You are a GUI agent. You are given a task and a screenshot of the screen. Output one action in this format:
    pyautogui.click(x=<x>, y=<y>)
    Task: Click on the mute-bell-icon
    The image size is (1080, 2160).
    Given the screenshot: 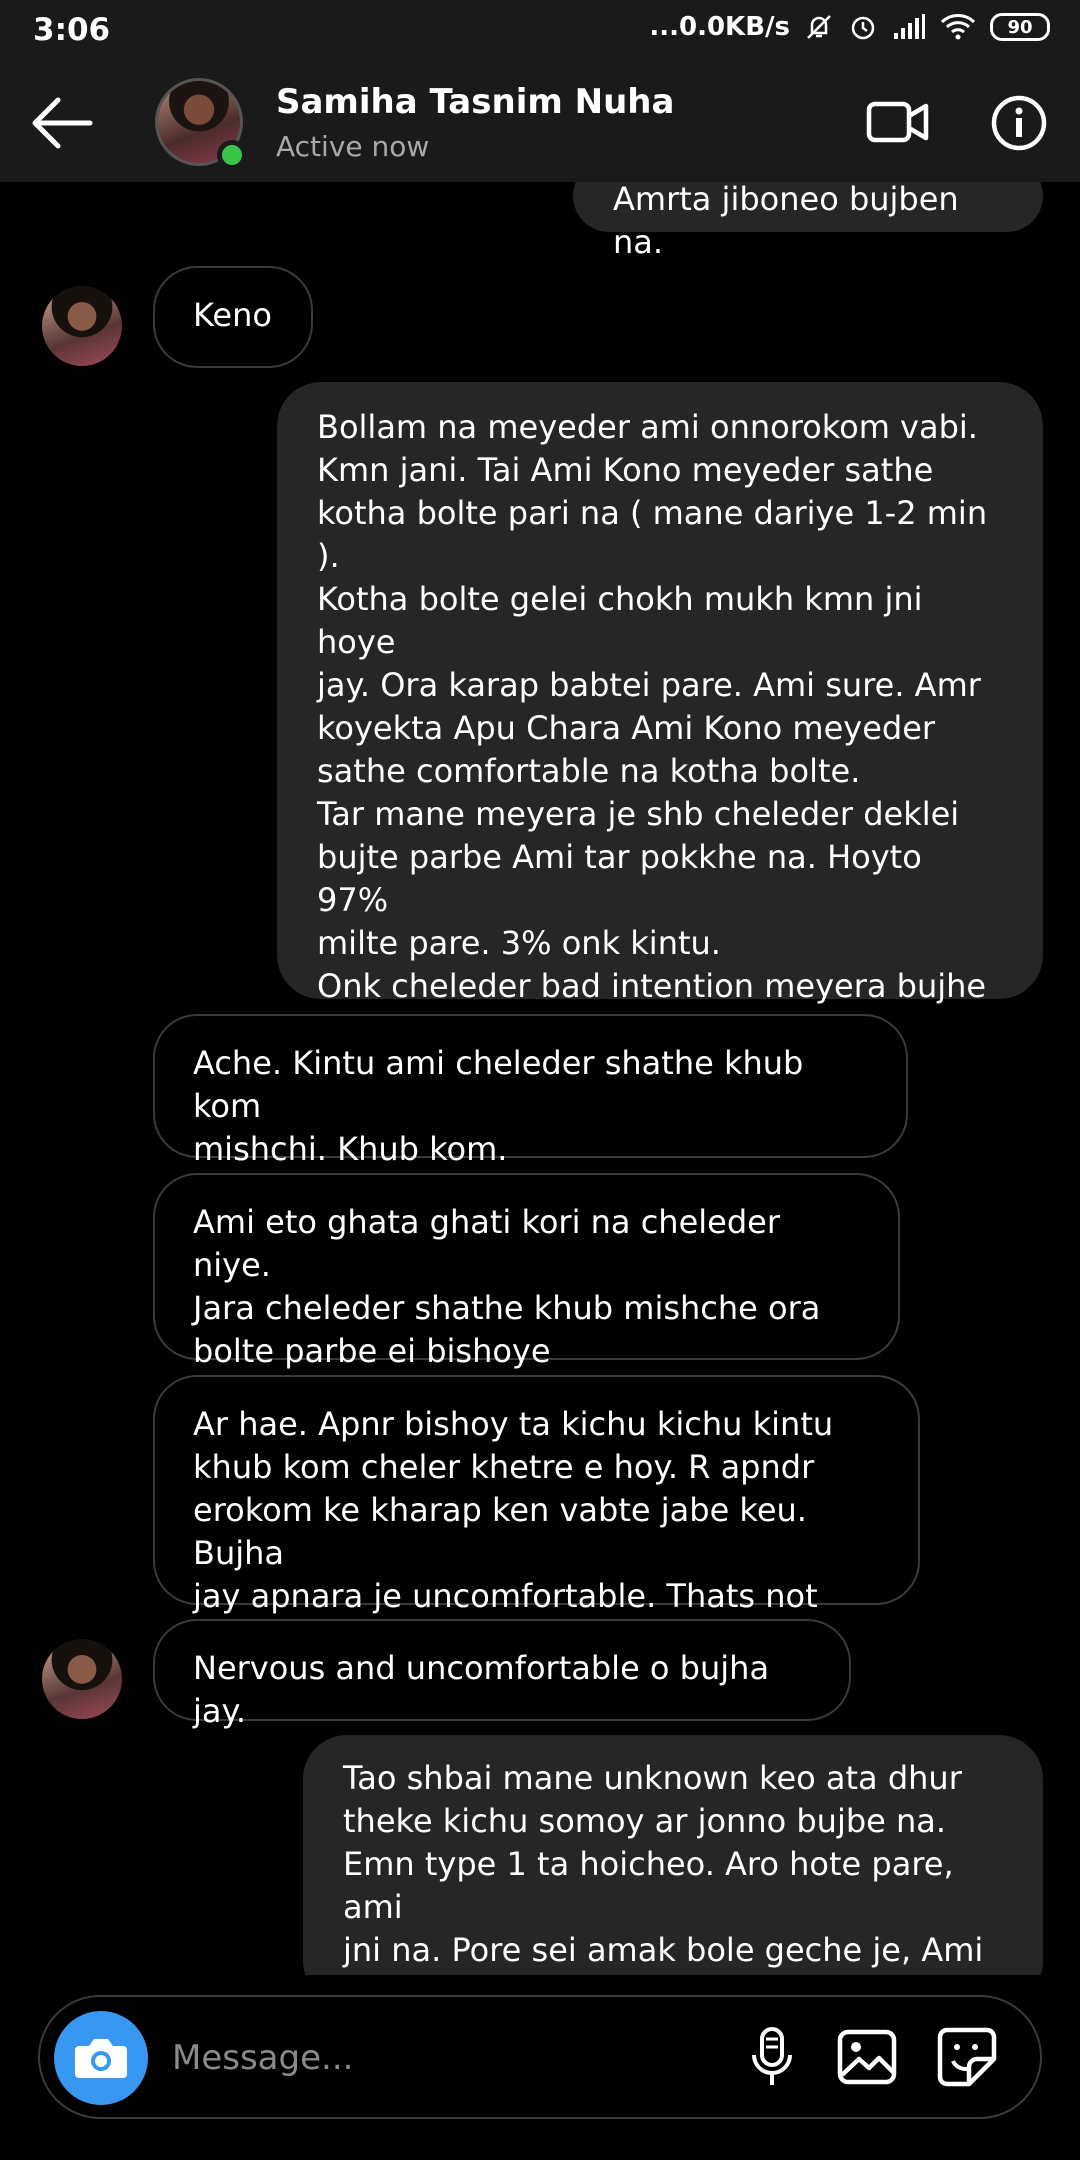 What is the action you would take?
    pyautogui.click(x=819, y=27)
    